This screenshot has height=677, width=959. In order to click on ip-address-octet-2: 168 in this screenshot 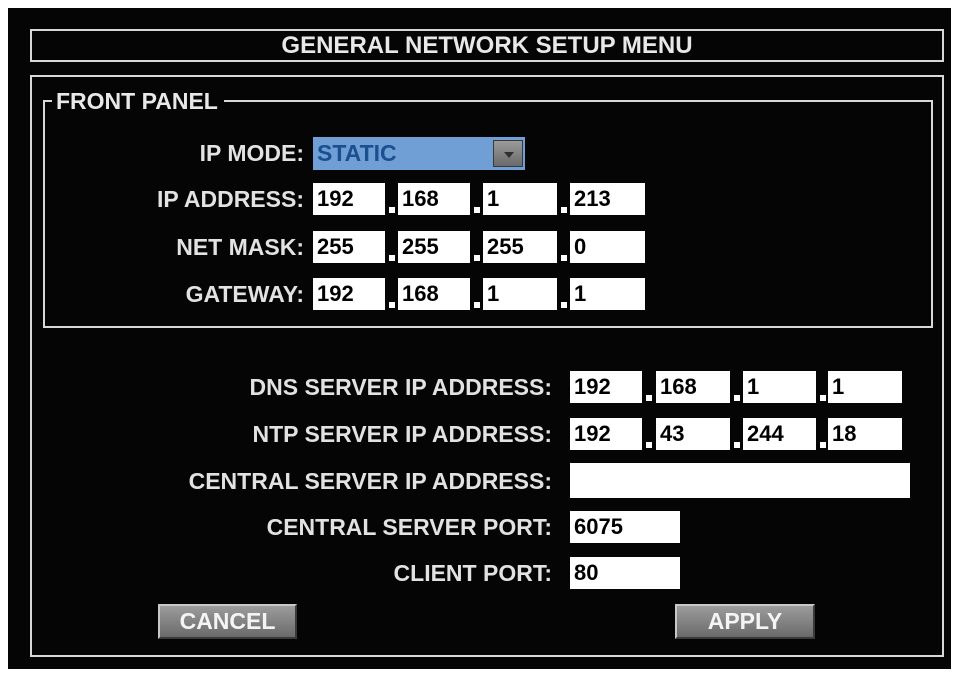, I will do `click(434, 199)`.